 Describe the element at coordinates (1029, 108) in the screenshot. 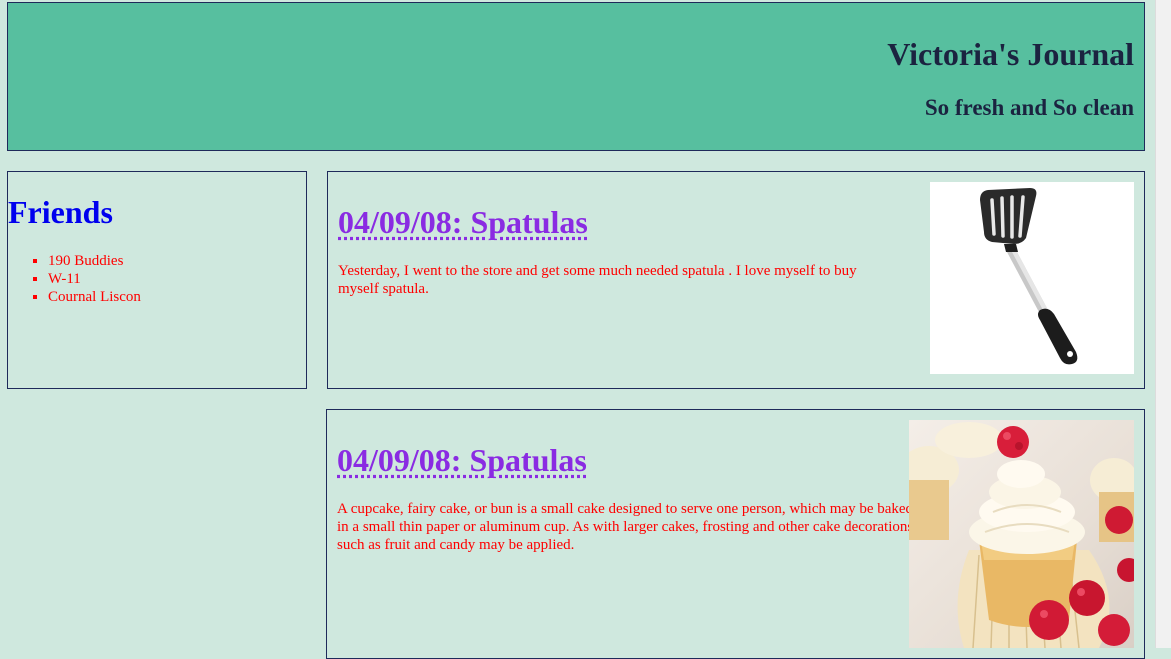

I see `site-subtitle: So fresh and So clean` at that location.